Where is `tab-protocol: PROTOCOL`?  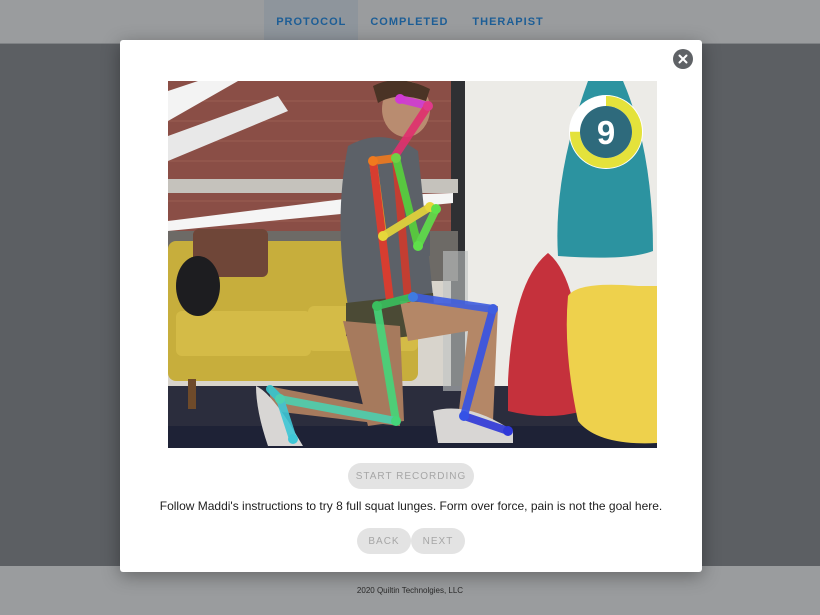 tab-protocol: PROTOCOL is located at coordinates (311, 21).